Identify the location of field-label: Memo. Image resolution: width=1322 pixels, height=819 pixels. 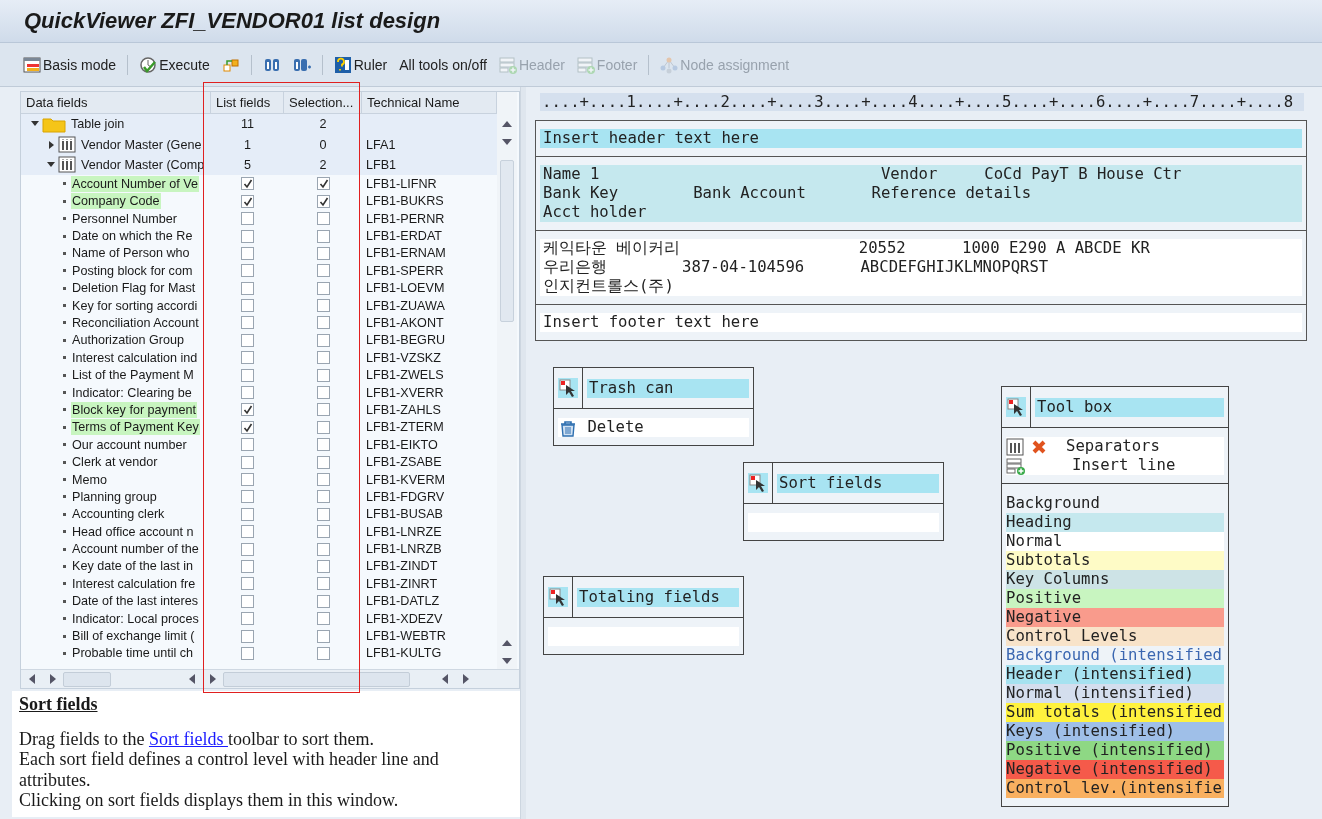
(89, 479).